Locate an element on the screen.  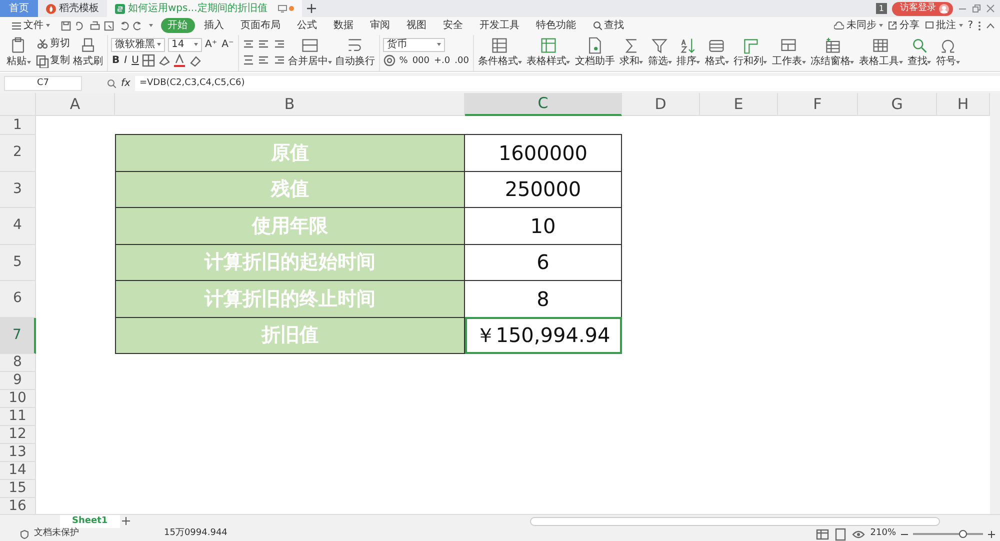
search-button: 查找 is located at coordinates (608, 25).